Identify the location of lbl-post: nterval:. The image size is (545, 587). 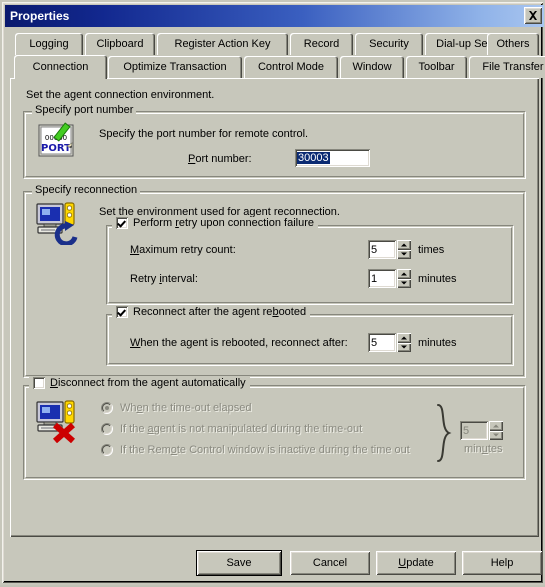
(179, 279).